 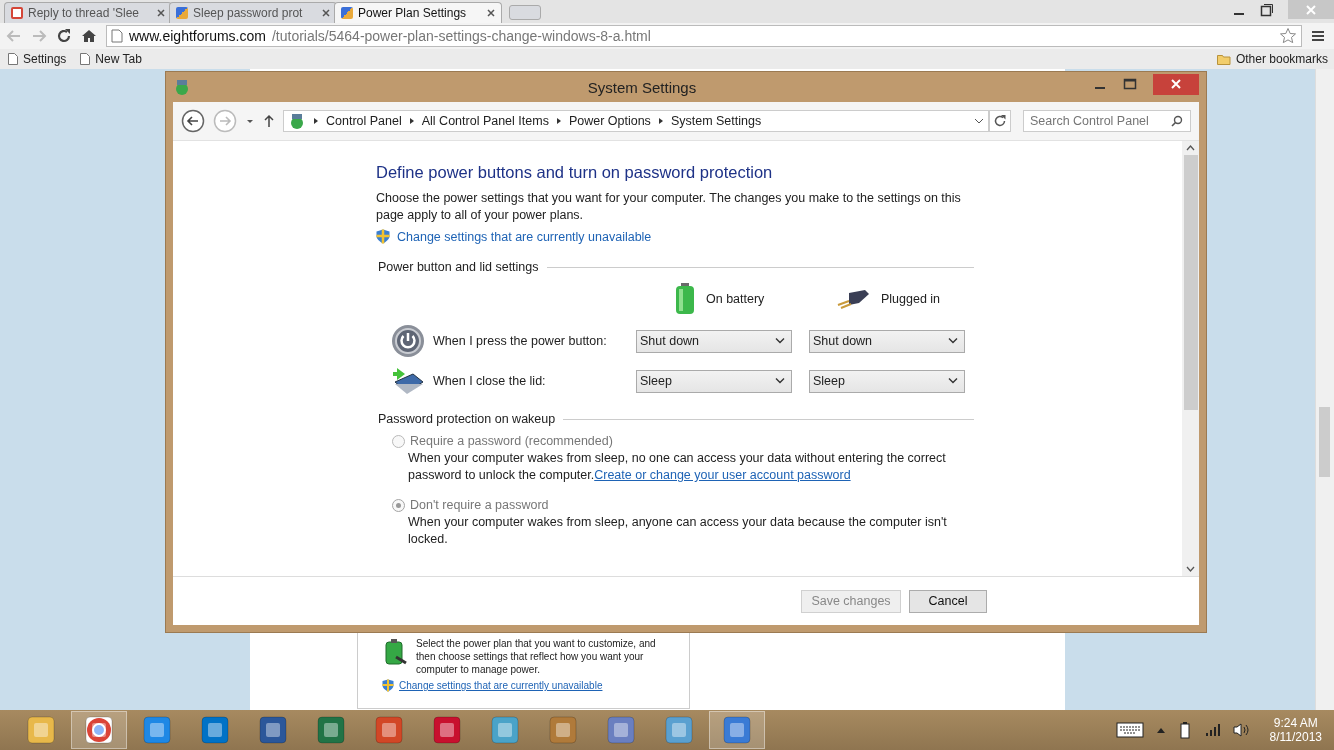 What do you see at coordinates (511, 441) in the screenshot?
I see `option-label: Require a password (recommended)` at bounding box center [511, 441].